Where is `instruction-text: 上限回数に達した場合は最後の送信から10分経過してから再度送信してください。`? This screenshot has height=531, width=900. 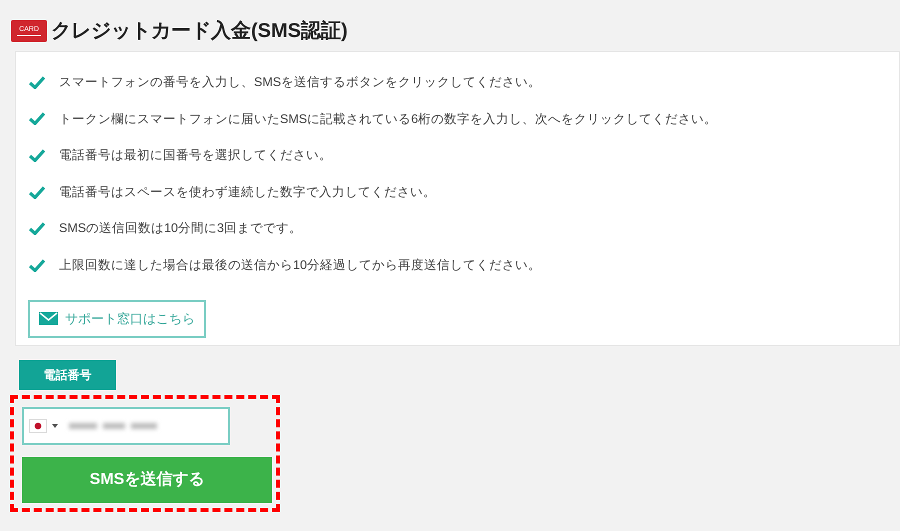 instruction-text: 上限回数に達した場合は最後の送信から10分経過してから再度送信してください。 is located at coordinates (300, 265).